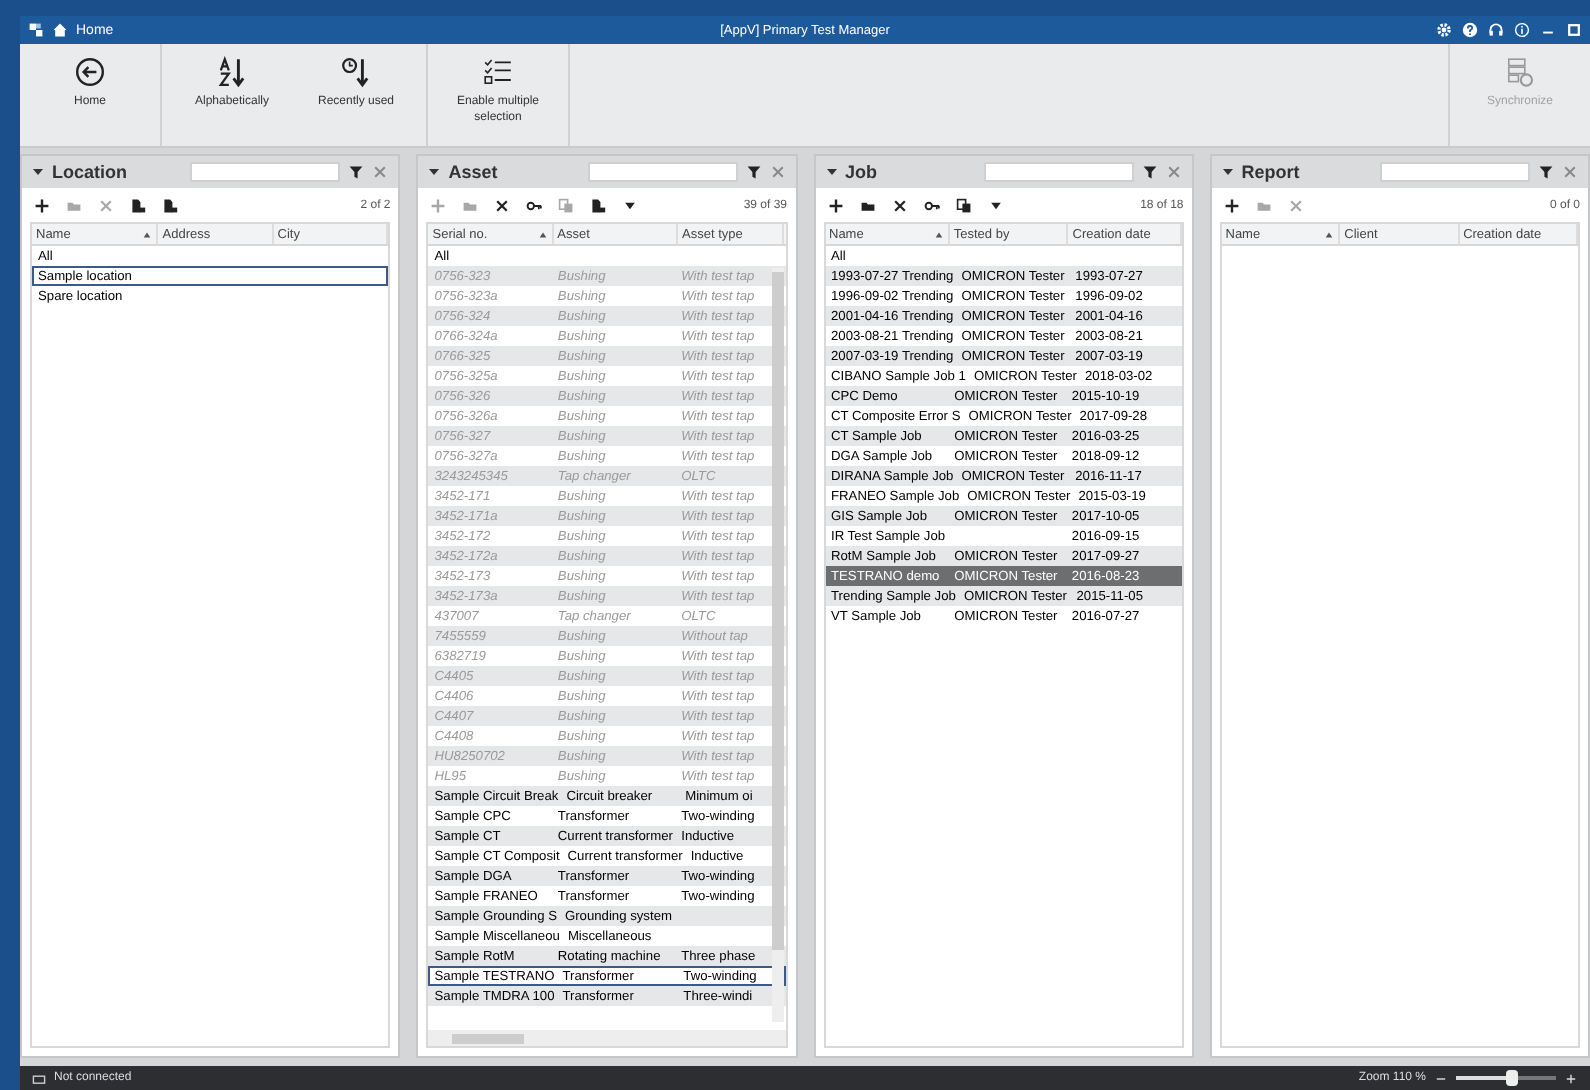 This screenshot has width=1590, height=1090. What do you see at coordinates (473, 172) in the screenshot?
I see `panel-title: Asset` at bounding box center [473, 172].